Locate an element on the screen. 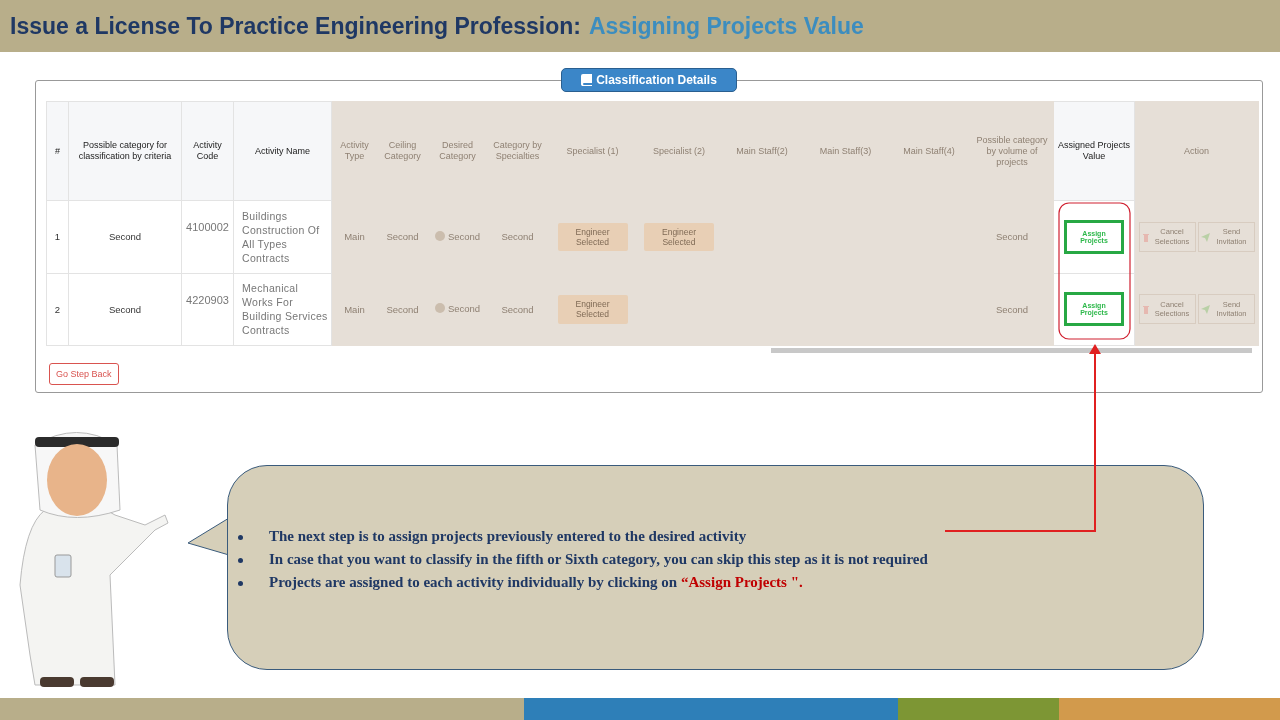 The width and height of the screenshot is (1280, 720). column-header: # is located at coordinates (57, 151).